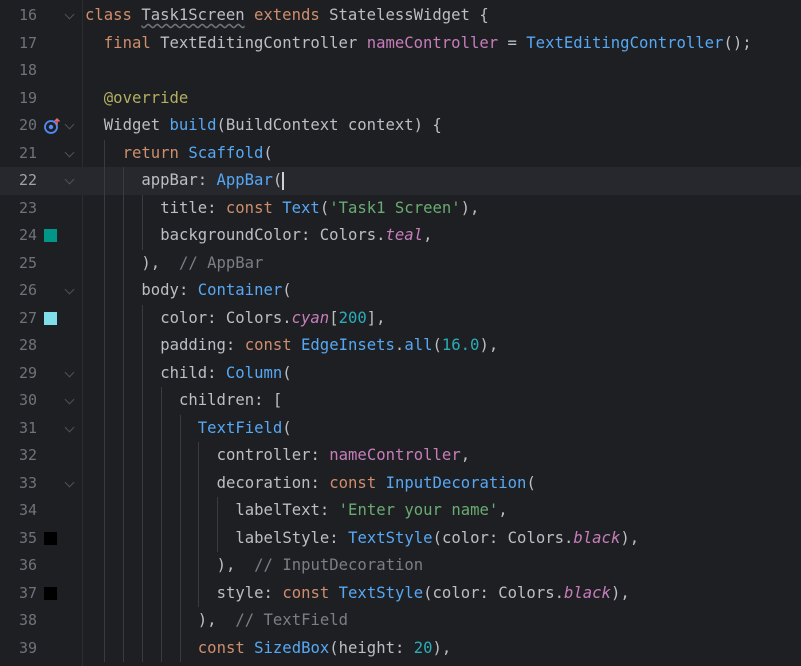 The width and height of the screenshot is (801, 666). What do you see at coordinates (273, 621) in the screenshot?
I see `code-text: ), // TextField` at bounding box center [273, 621].